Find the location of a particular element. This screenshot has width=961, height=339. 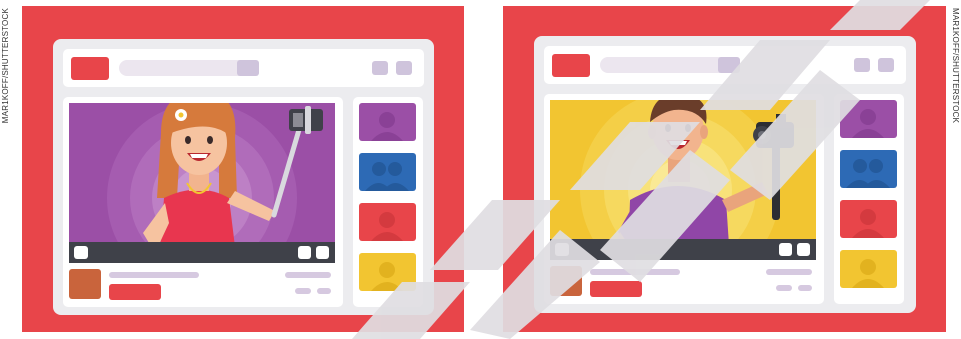

man-vlogger-illustration is located at coordinates (683, 180).